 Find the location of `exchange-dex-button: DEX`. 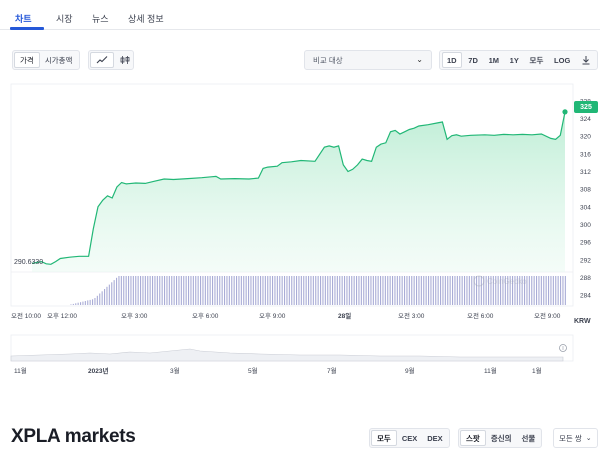

exchange-dex-button: DEX is located at coordinates (434, 438).